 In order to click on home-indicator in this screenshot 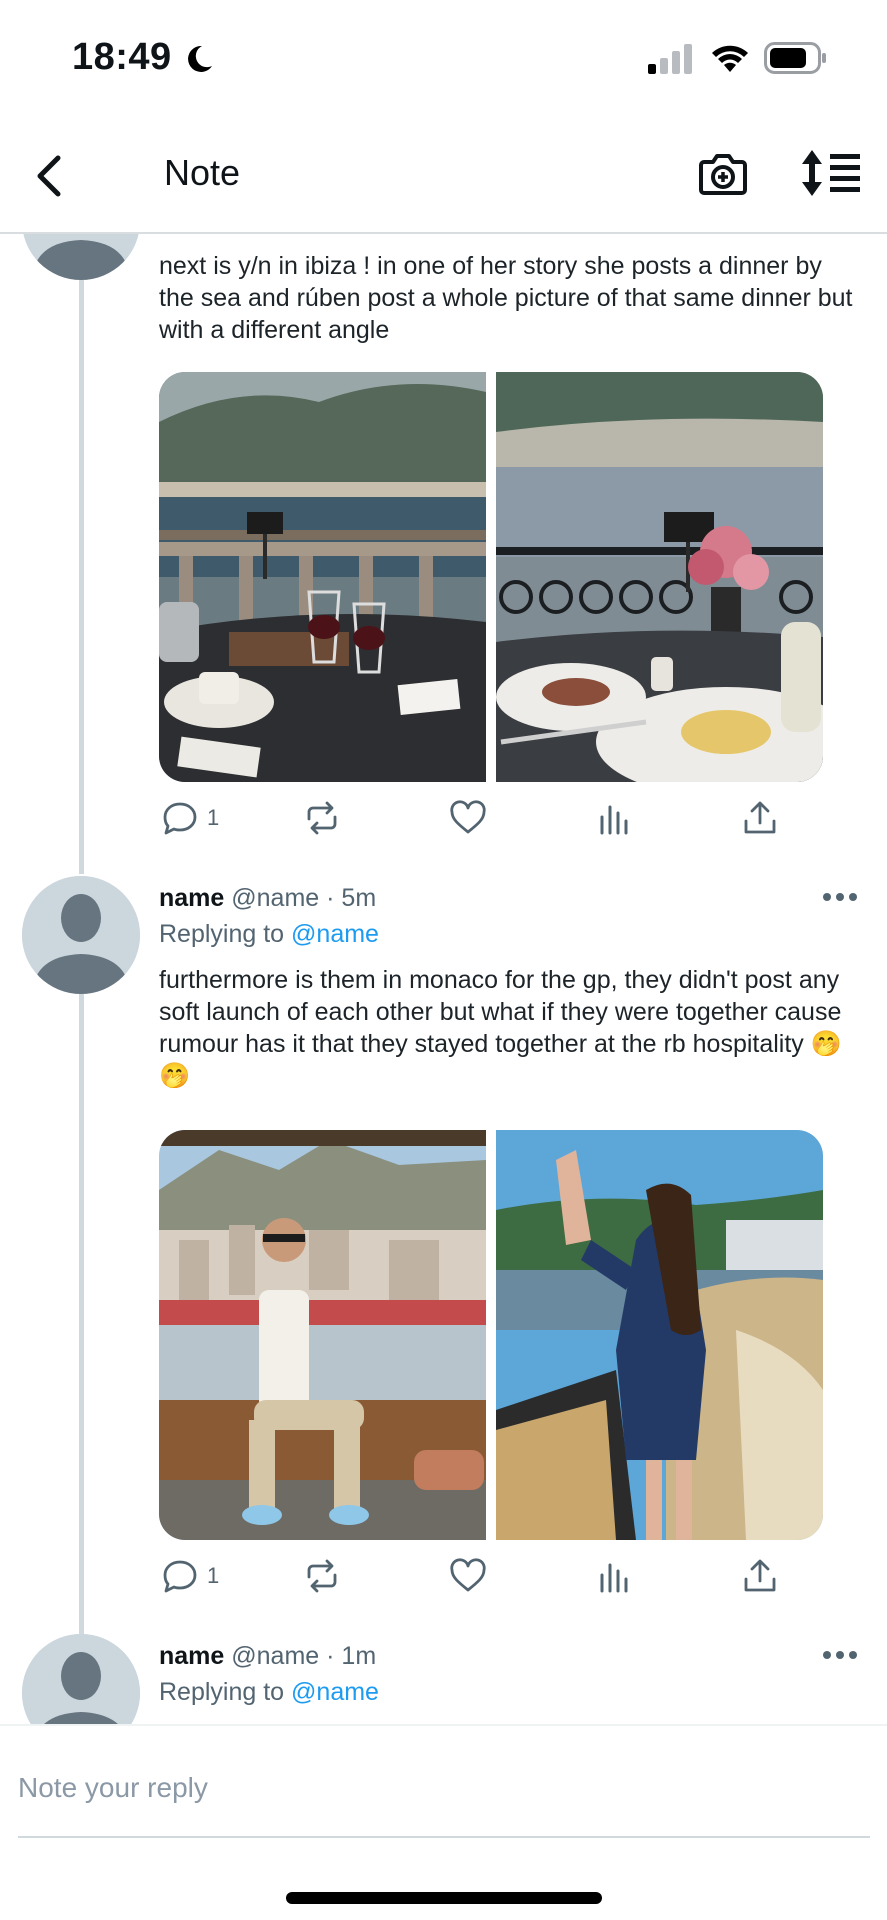, I will do `click(444, 1898)`.